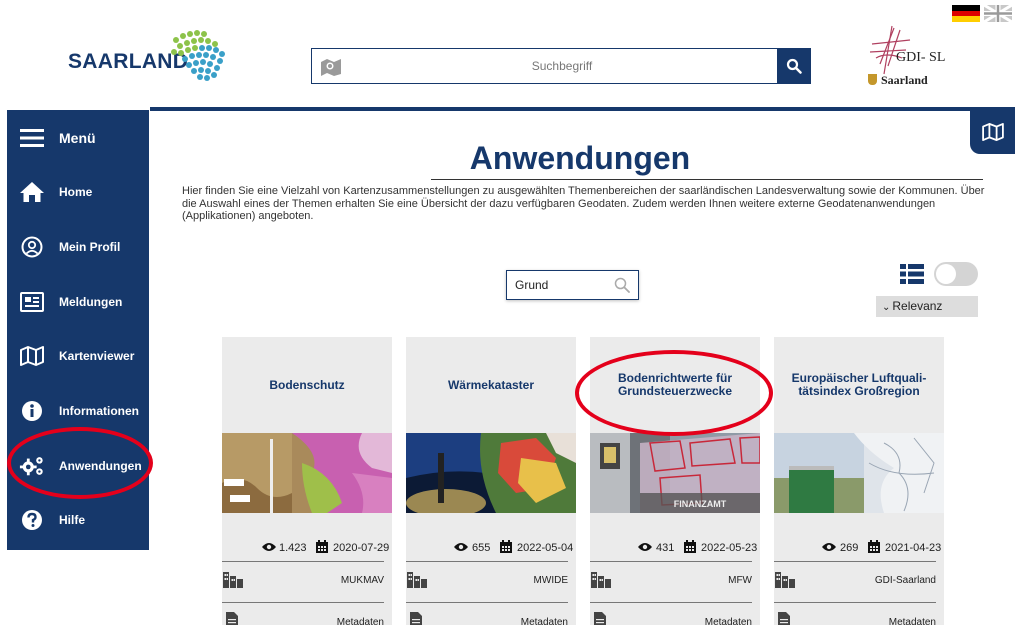  I want to click on info-icon, so click(32, 411).